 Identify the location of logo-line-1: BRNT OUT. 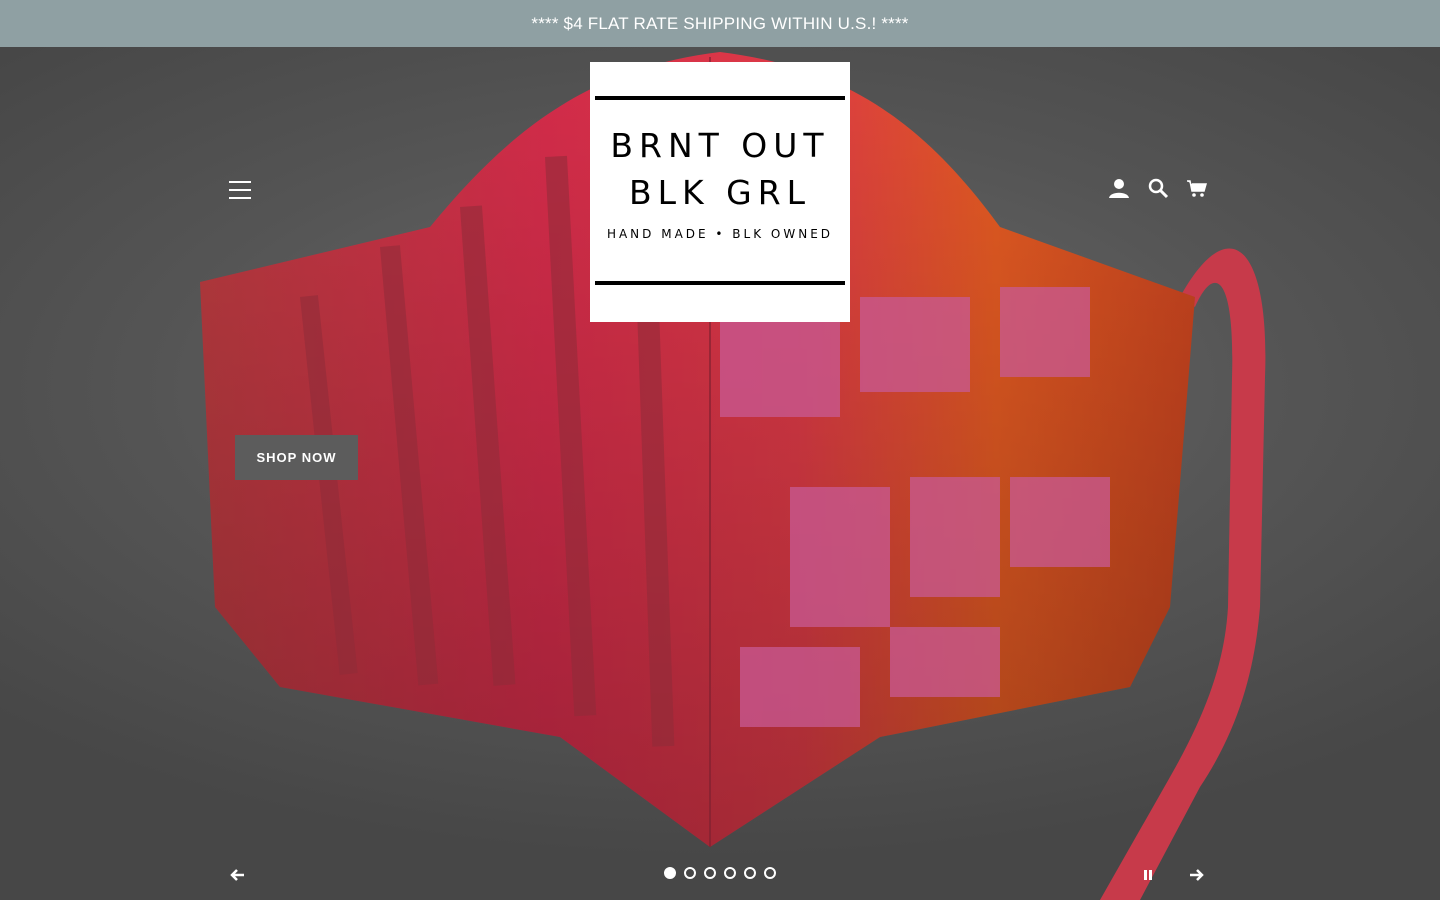
(720, 145).